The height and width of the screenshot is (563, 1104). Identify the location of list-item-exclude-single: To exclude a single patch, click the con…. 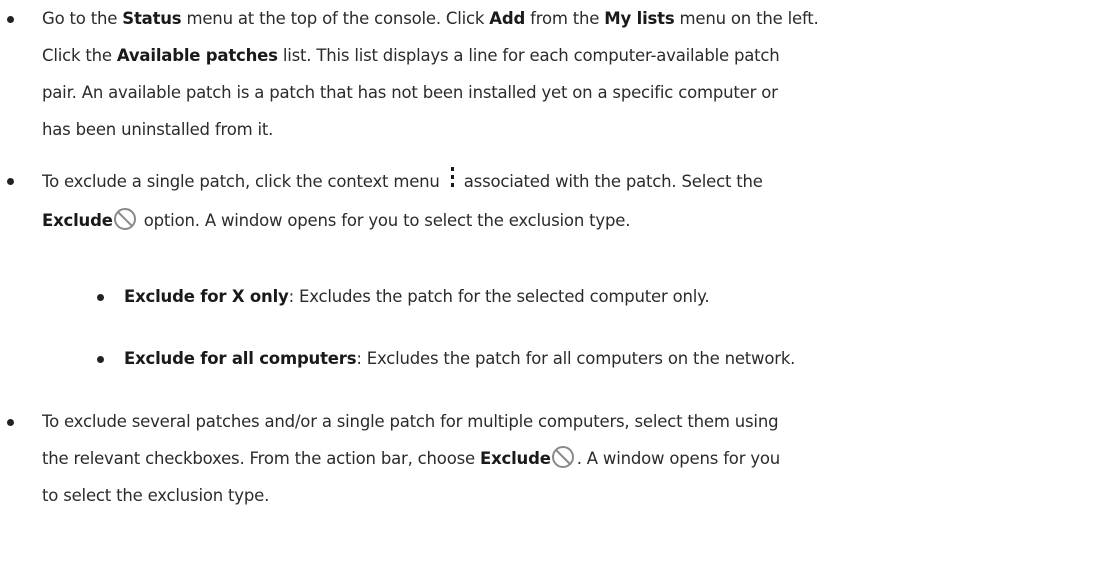
(544, 200).